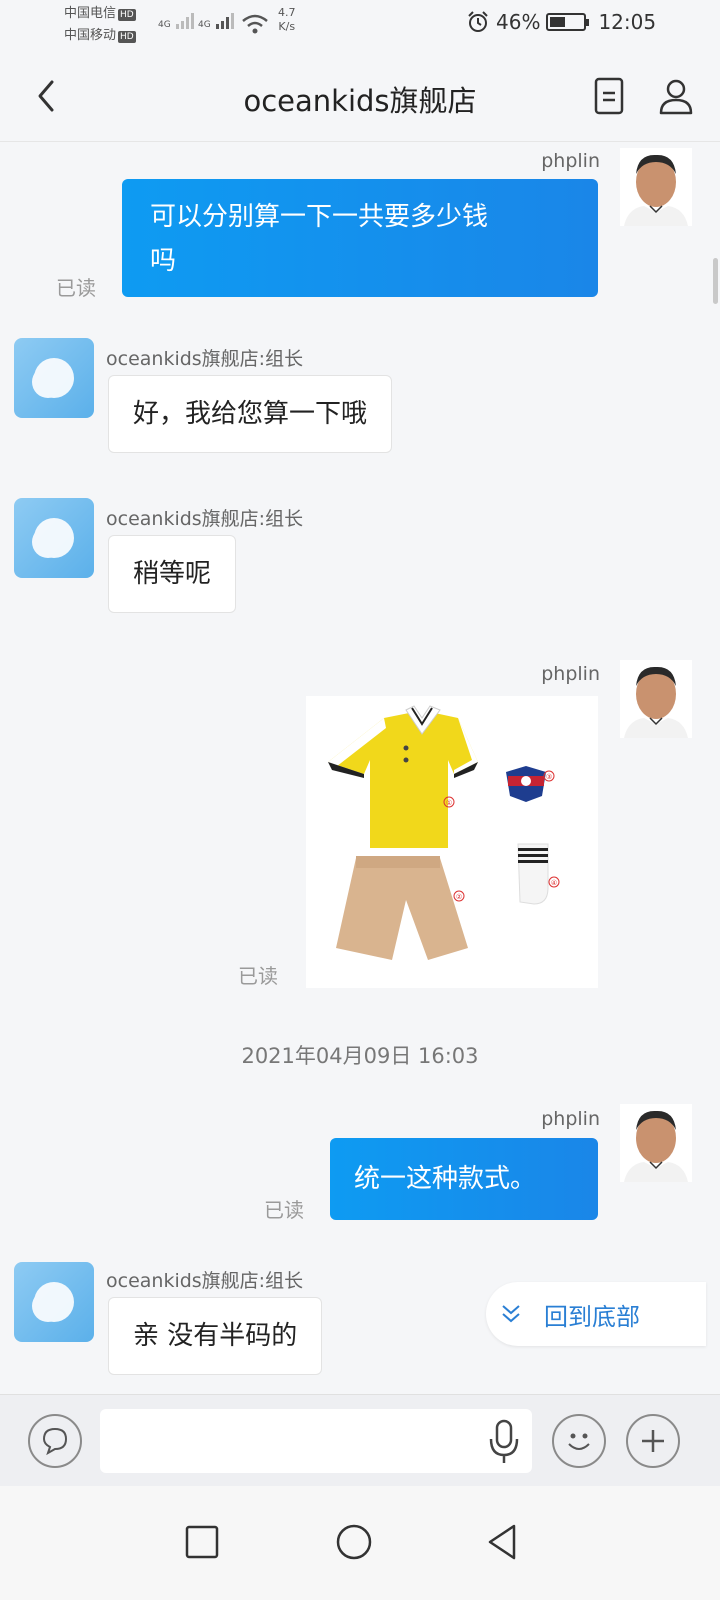  What do you see at coordinates (518, 22) in the screenshot?
I see `battery-percent: 46%` at bounding box center [518, 22].